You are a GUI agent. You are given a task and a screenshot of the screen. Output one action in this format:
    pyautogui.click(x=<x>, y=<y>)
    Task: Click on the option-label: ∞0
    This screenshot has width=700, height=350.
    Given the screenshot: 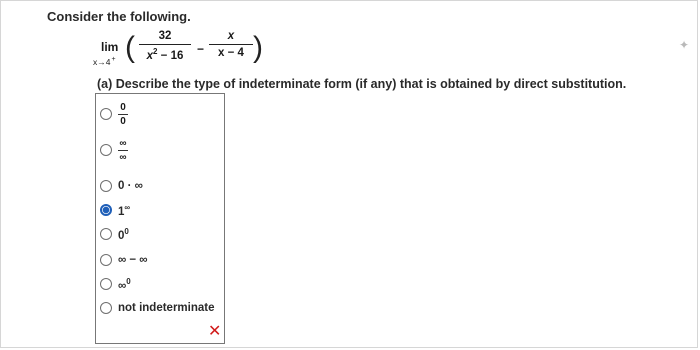 What is the action you would take?
    pyautogui.click(x=124, y=284)
    